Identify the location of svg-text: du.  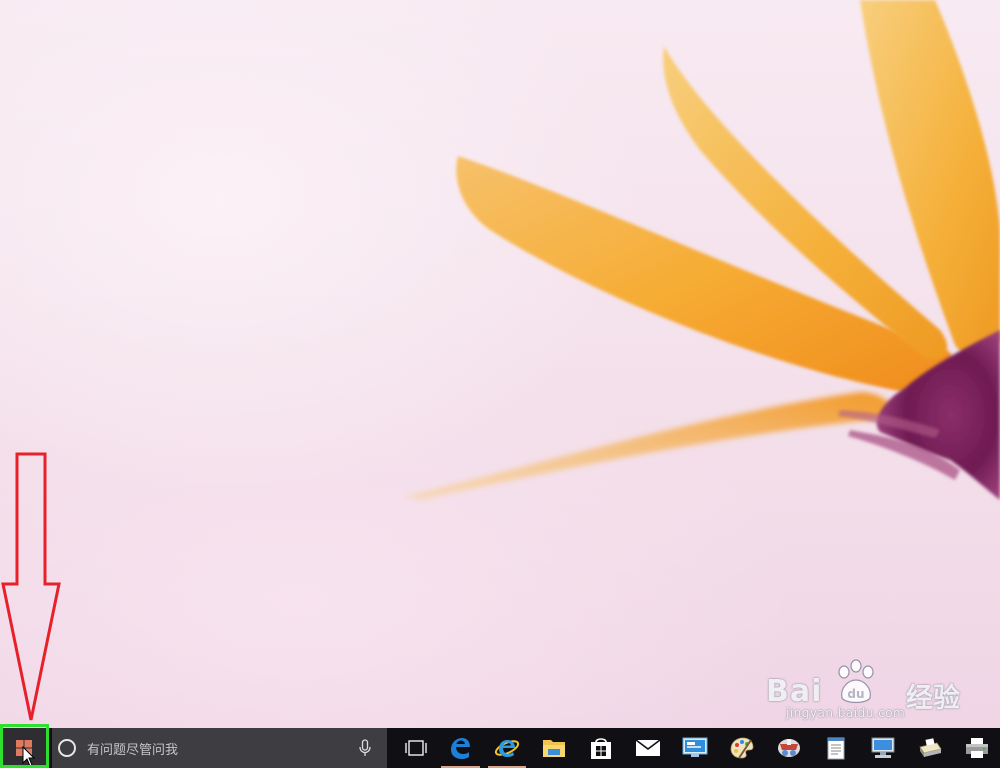
(855, 694).